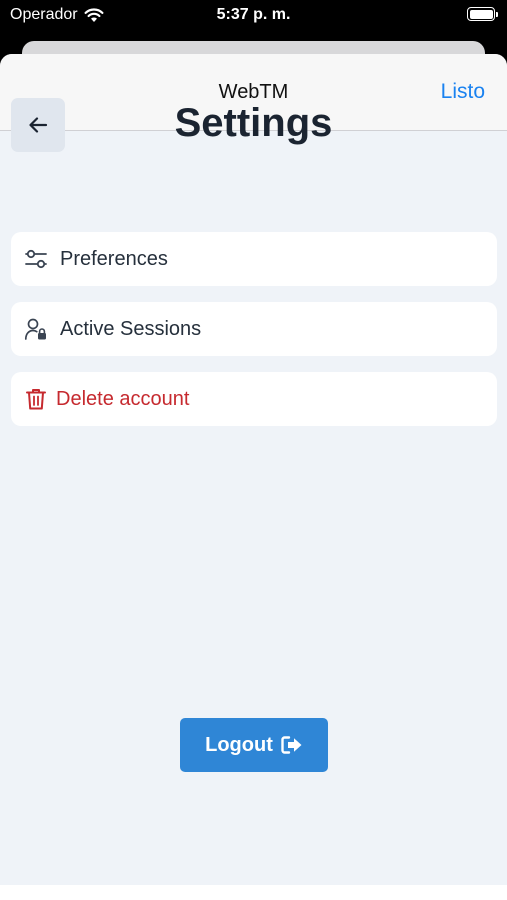 Image resolution: width=507 pixels, height=900 pixels. I want to click on menu-item-preferences: Preferences, so click(254, 259).